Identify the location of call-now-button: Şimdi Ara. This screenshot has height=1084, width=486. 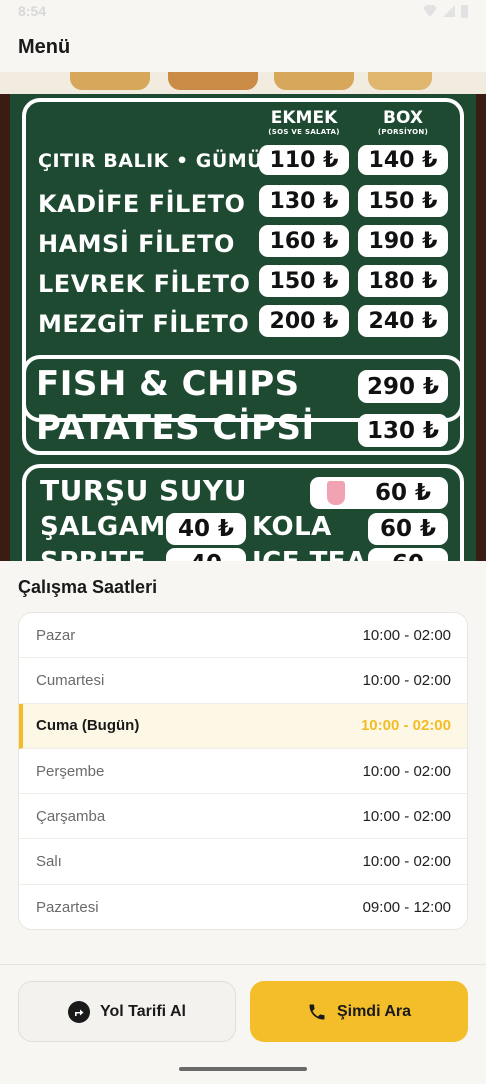
(359, 1011).